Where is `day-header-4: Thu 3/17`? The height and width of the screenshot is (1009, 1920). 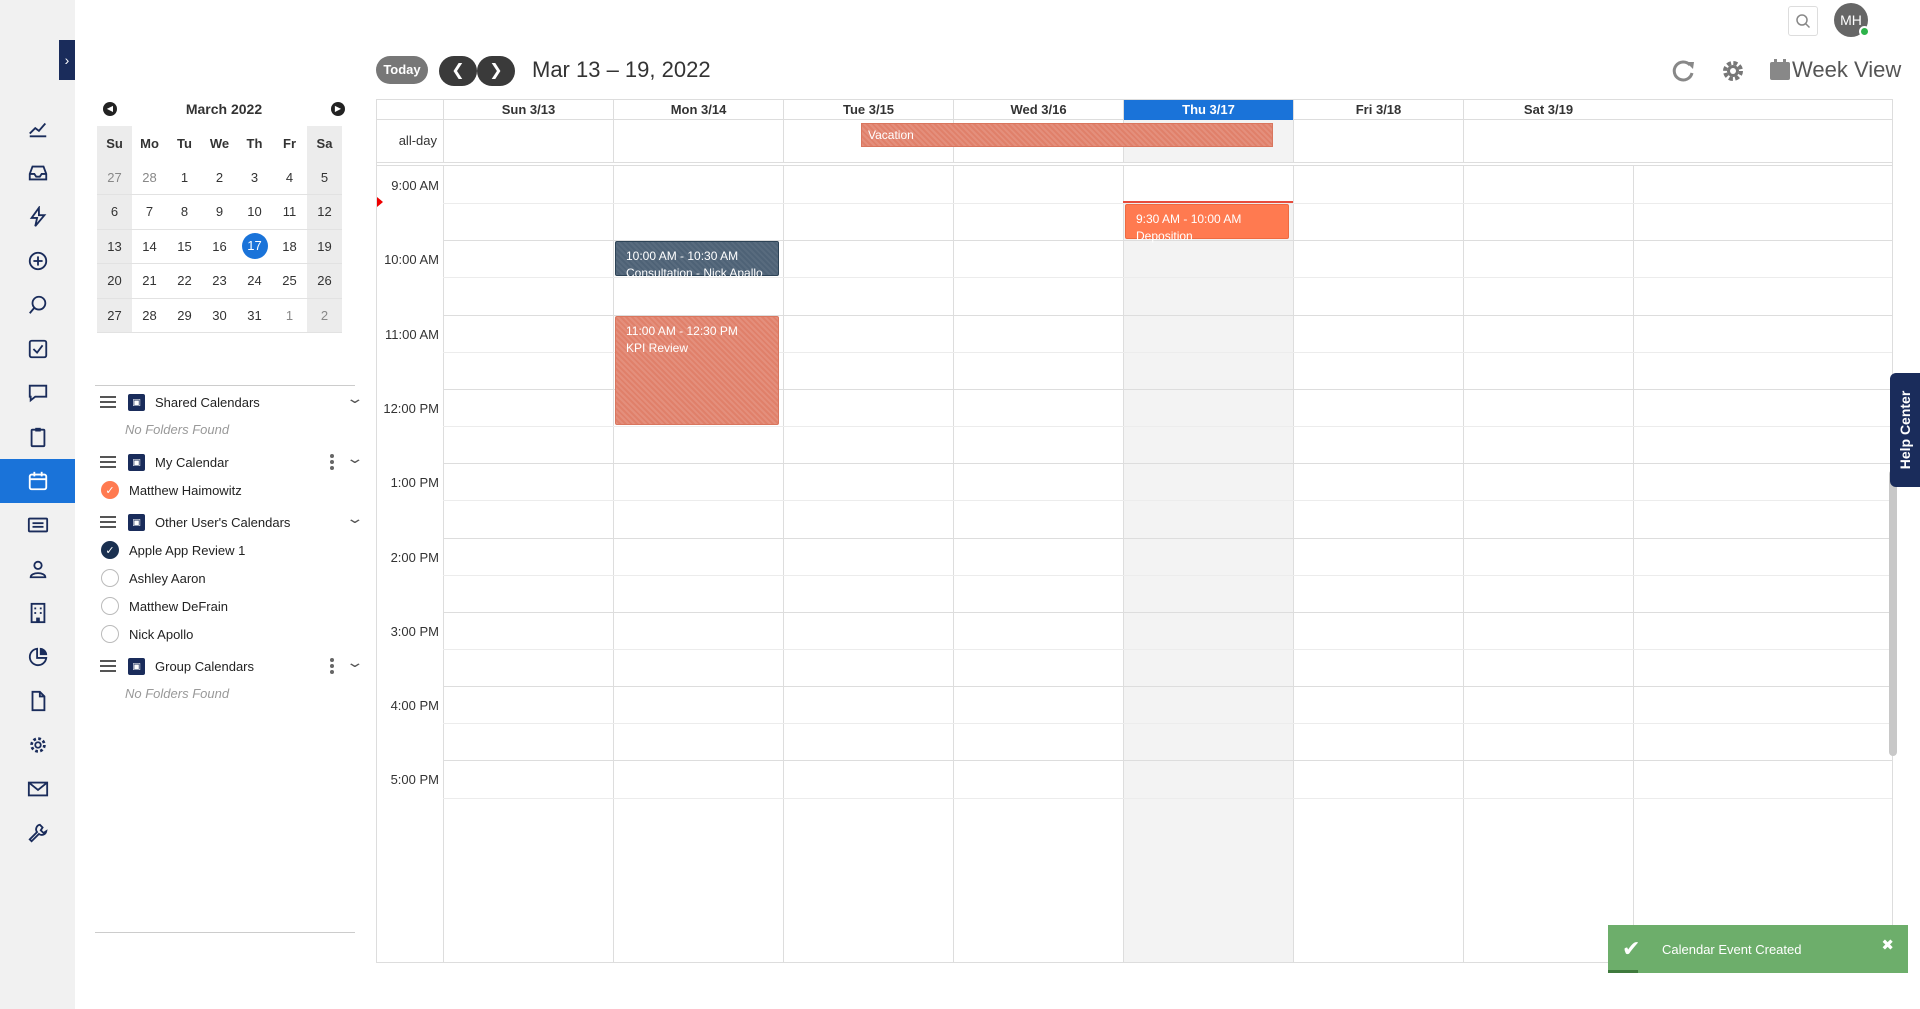
day-header-4: Thu 3/17 is located at coordinates (1208, 110).